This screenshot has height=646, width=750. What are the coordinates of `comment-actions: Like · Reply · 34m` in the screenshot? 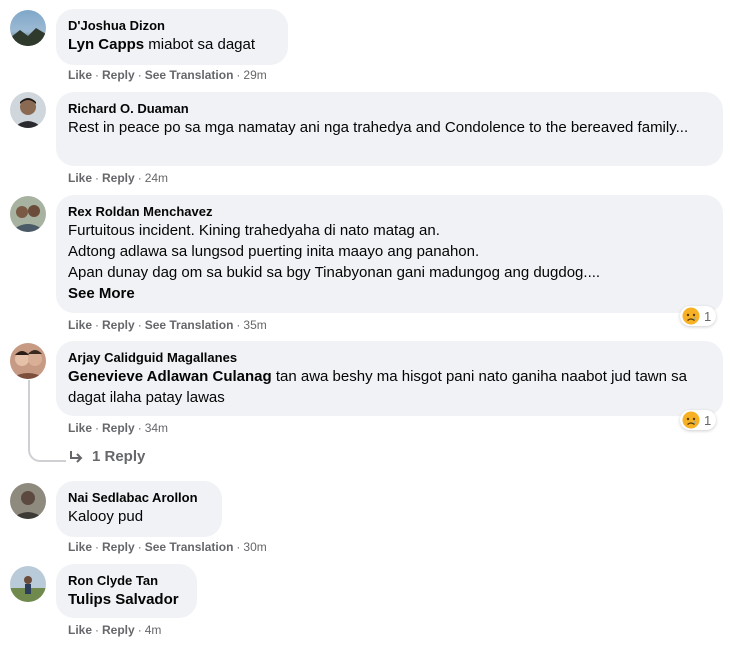 It's located at (118, 428).